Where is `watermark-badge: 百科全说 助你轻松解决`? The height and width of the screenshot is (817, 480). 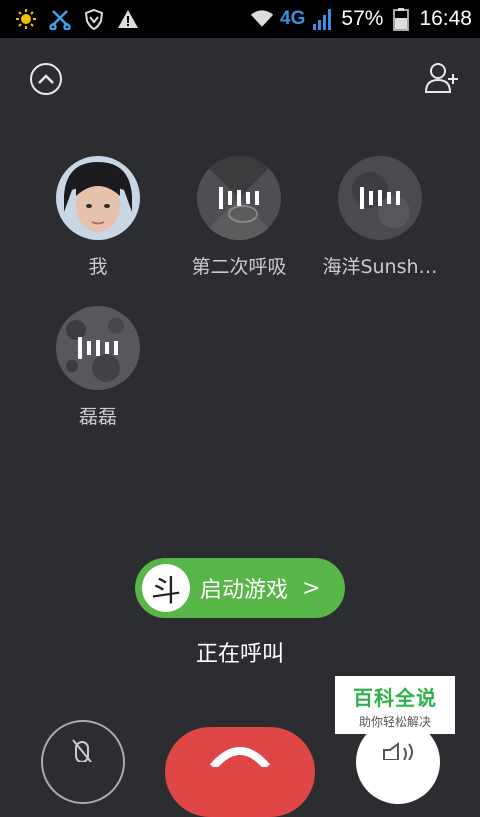
watermark-badge: 百科全说 助你轻松解决 is located at coordinates (395, 705).